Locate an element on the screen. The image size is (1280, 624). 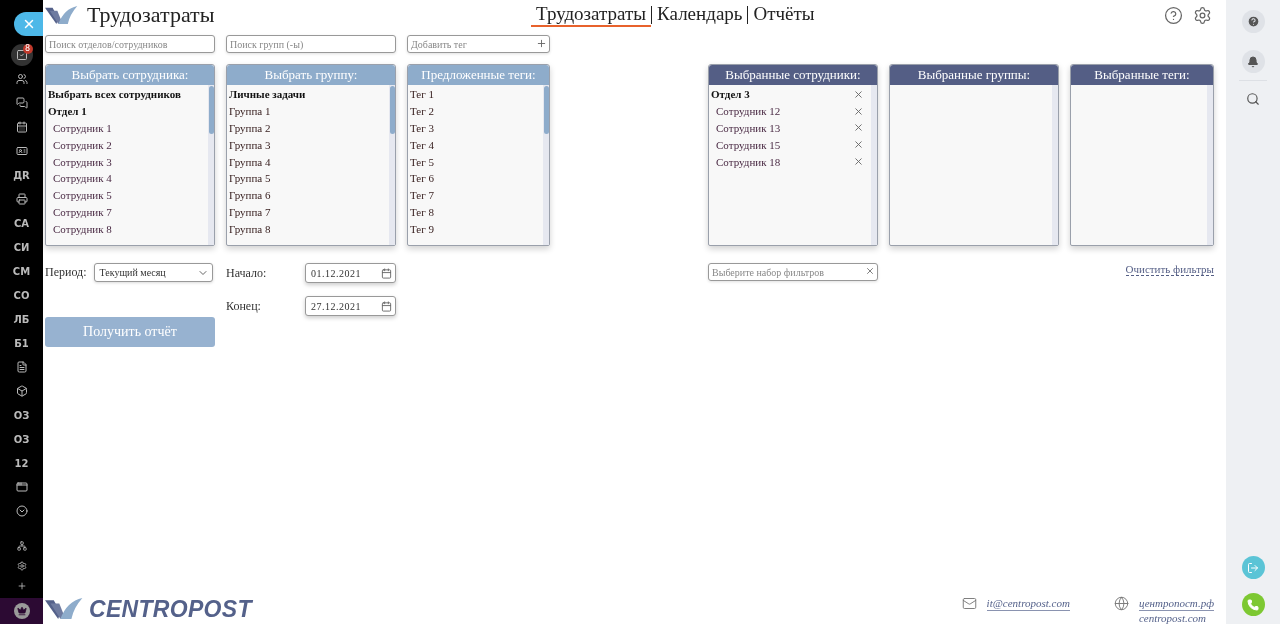
list-item: Группа 7 is located at coordinates (250, 211).